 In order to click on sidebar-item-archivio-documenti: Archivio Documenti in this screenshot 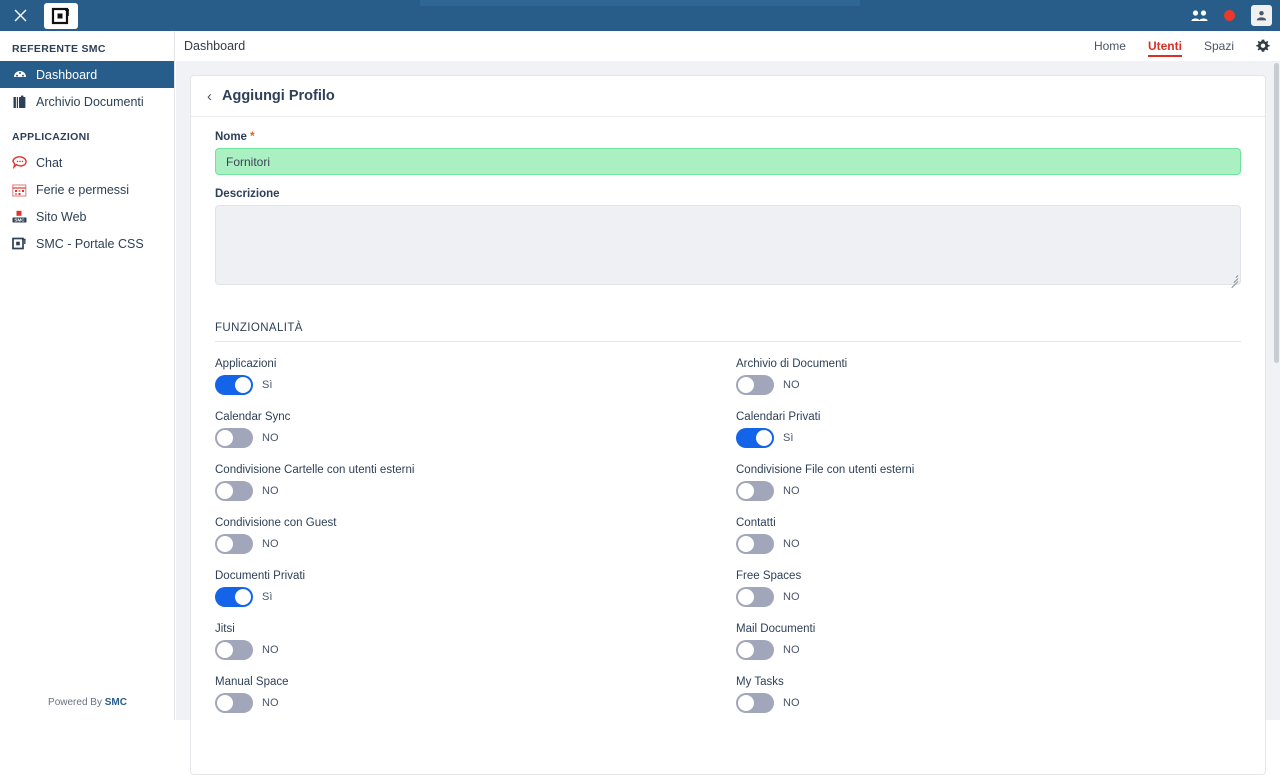, I will do `click(87, 101)`.